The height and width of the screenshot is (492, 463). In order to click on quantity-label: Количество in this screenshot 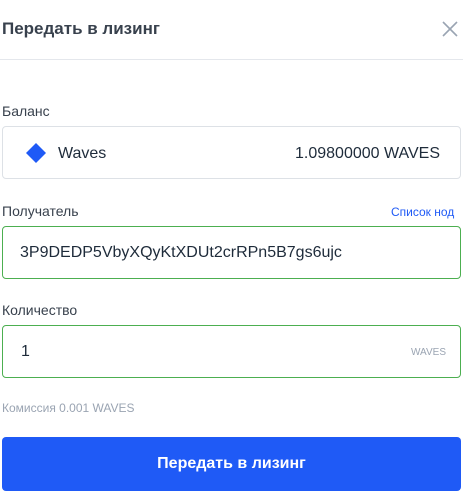, I will do `click(40, 310)`.